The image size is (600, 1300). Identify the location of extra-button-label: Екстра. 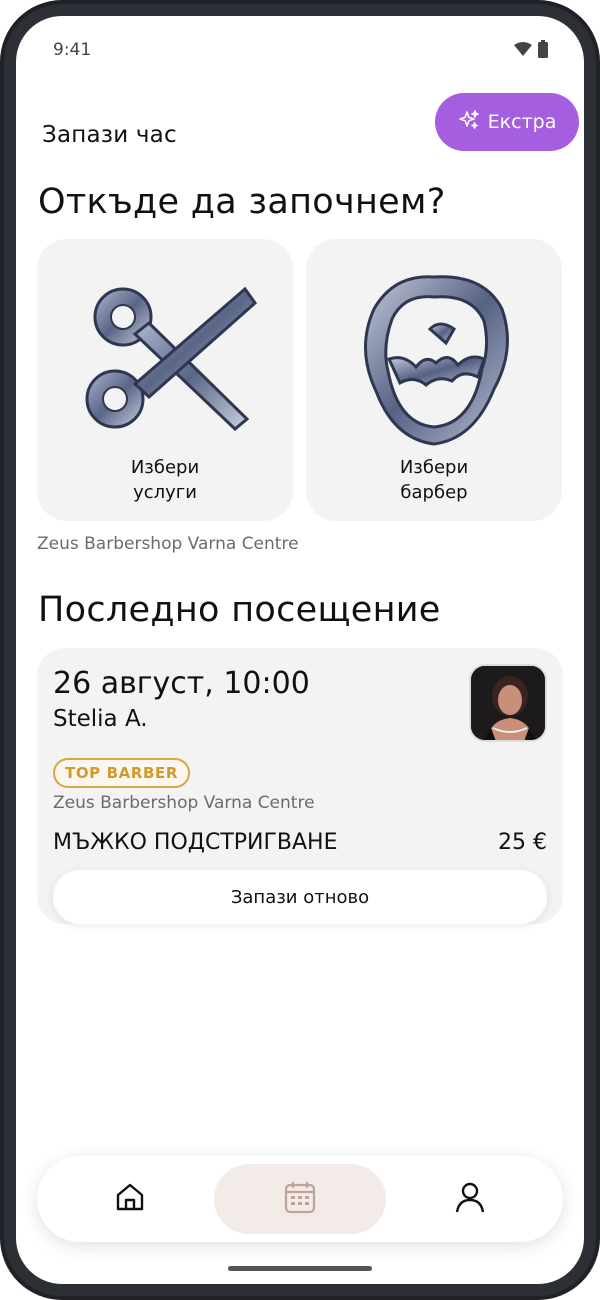
(522, 122).